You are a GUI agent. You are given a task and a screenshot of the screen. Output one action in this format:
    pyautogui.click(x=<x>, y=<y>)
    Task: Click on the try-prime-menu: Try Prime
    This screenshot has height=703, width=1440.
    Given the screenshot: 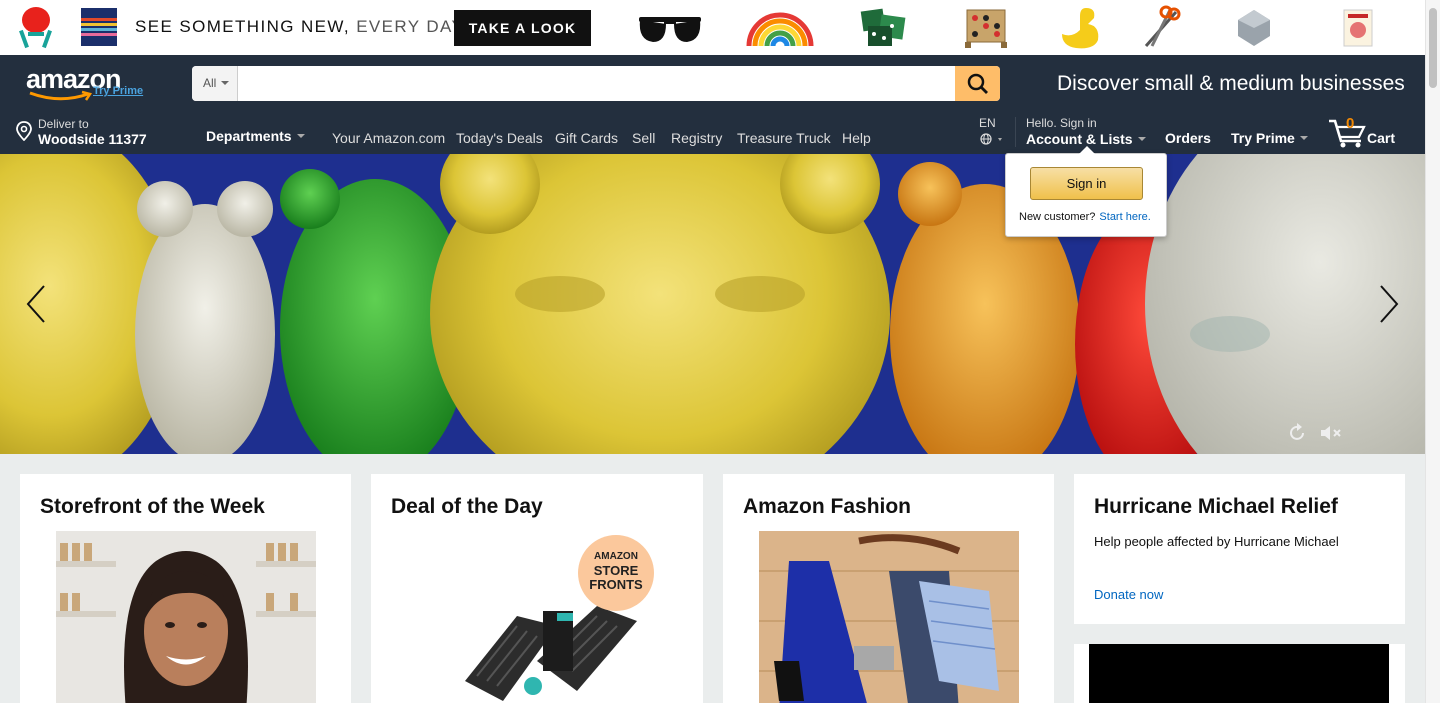 What is the action you would take?
    pyautogui.click(x=1269, y=138)
    